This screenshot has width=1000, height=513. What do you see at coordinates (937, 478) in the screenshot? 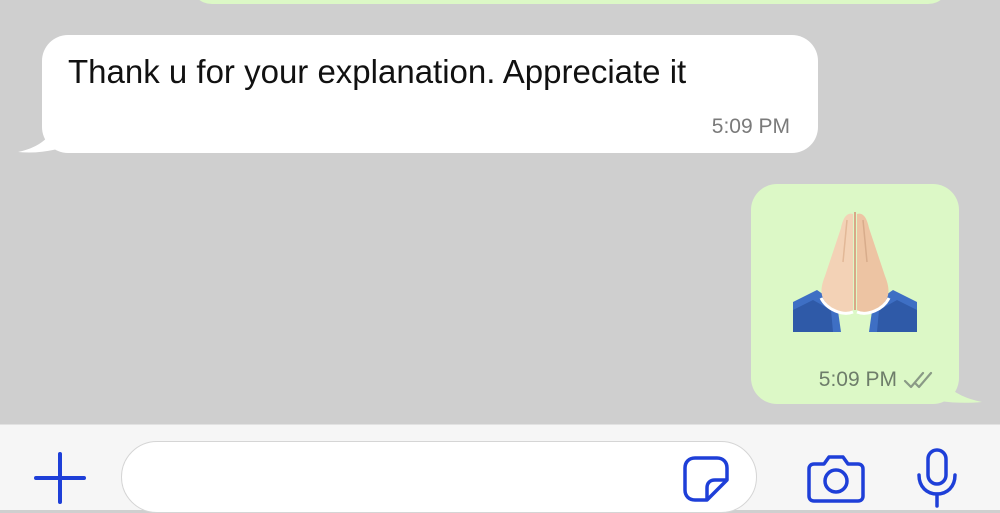
I see `microphone-icon` at bounding box center [937, 478].